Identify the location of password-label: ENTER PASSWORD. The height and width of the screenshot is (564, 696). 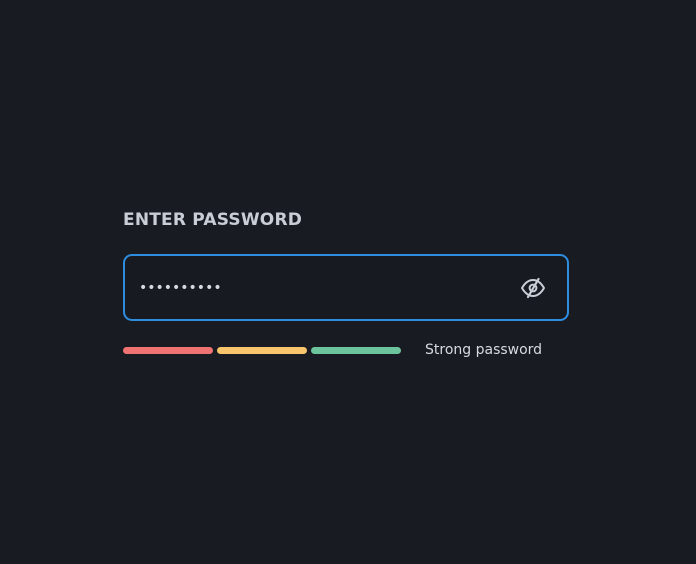
(213, 220).